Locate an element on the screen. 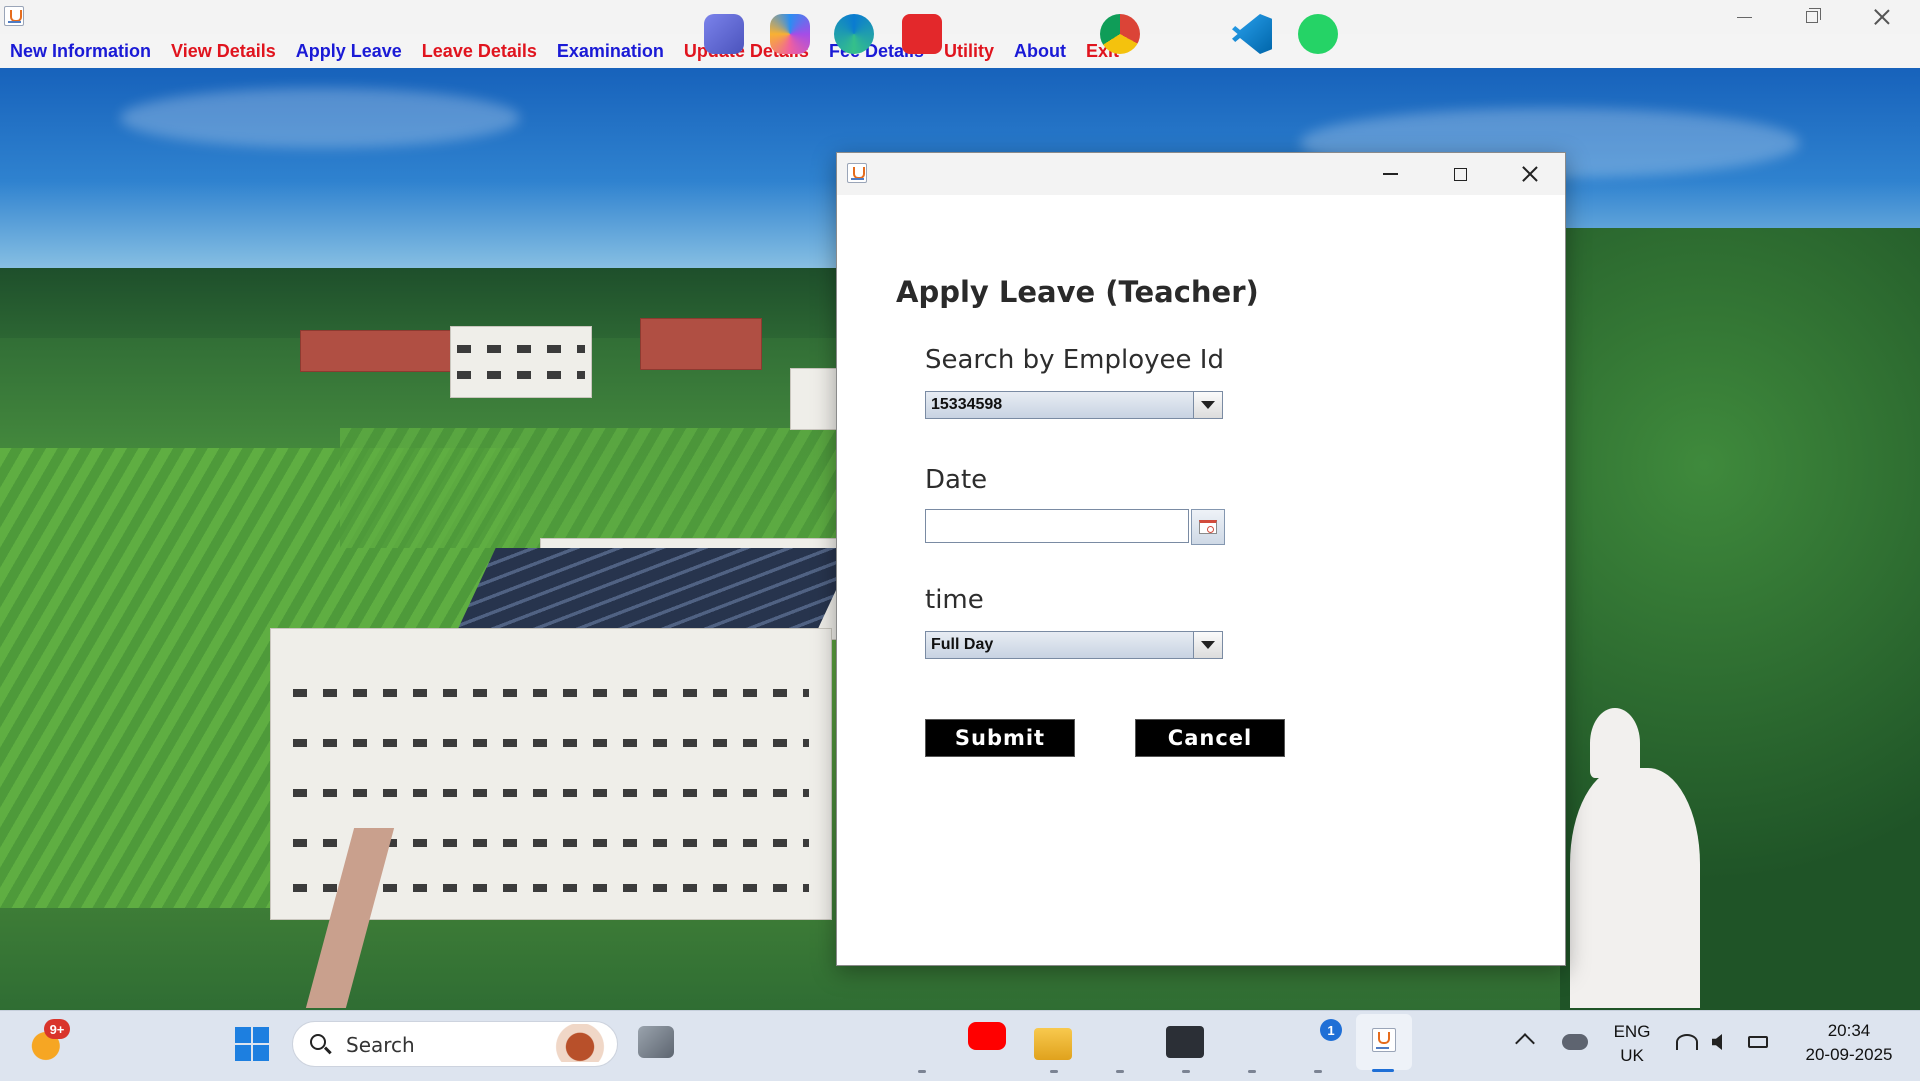  date-label: Date is located at coordinates (956, 480).